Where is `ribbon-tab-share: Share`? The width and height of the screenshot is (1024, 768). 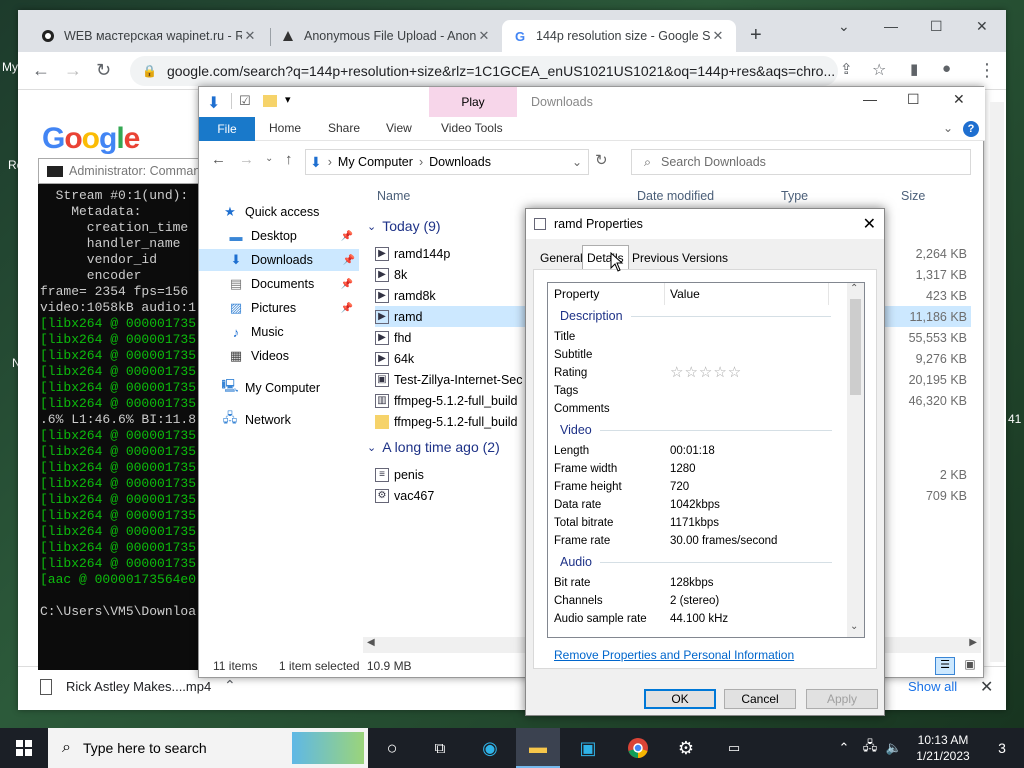 ribbon-tab-share: Share is located at coordinates (344, 128).